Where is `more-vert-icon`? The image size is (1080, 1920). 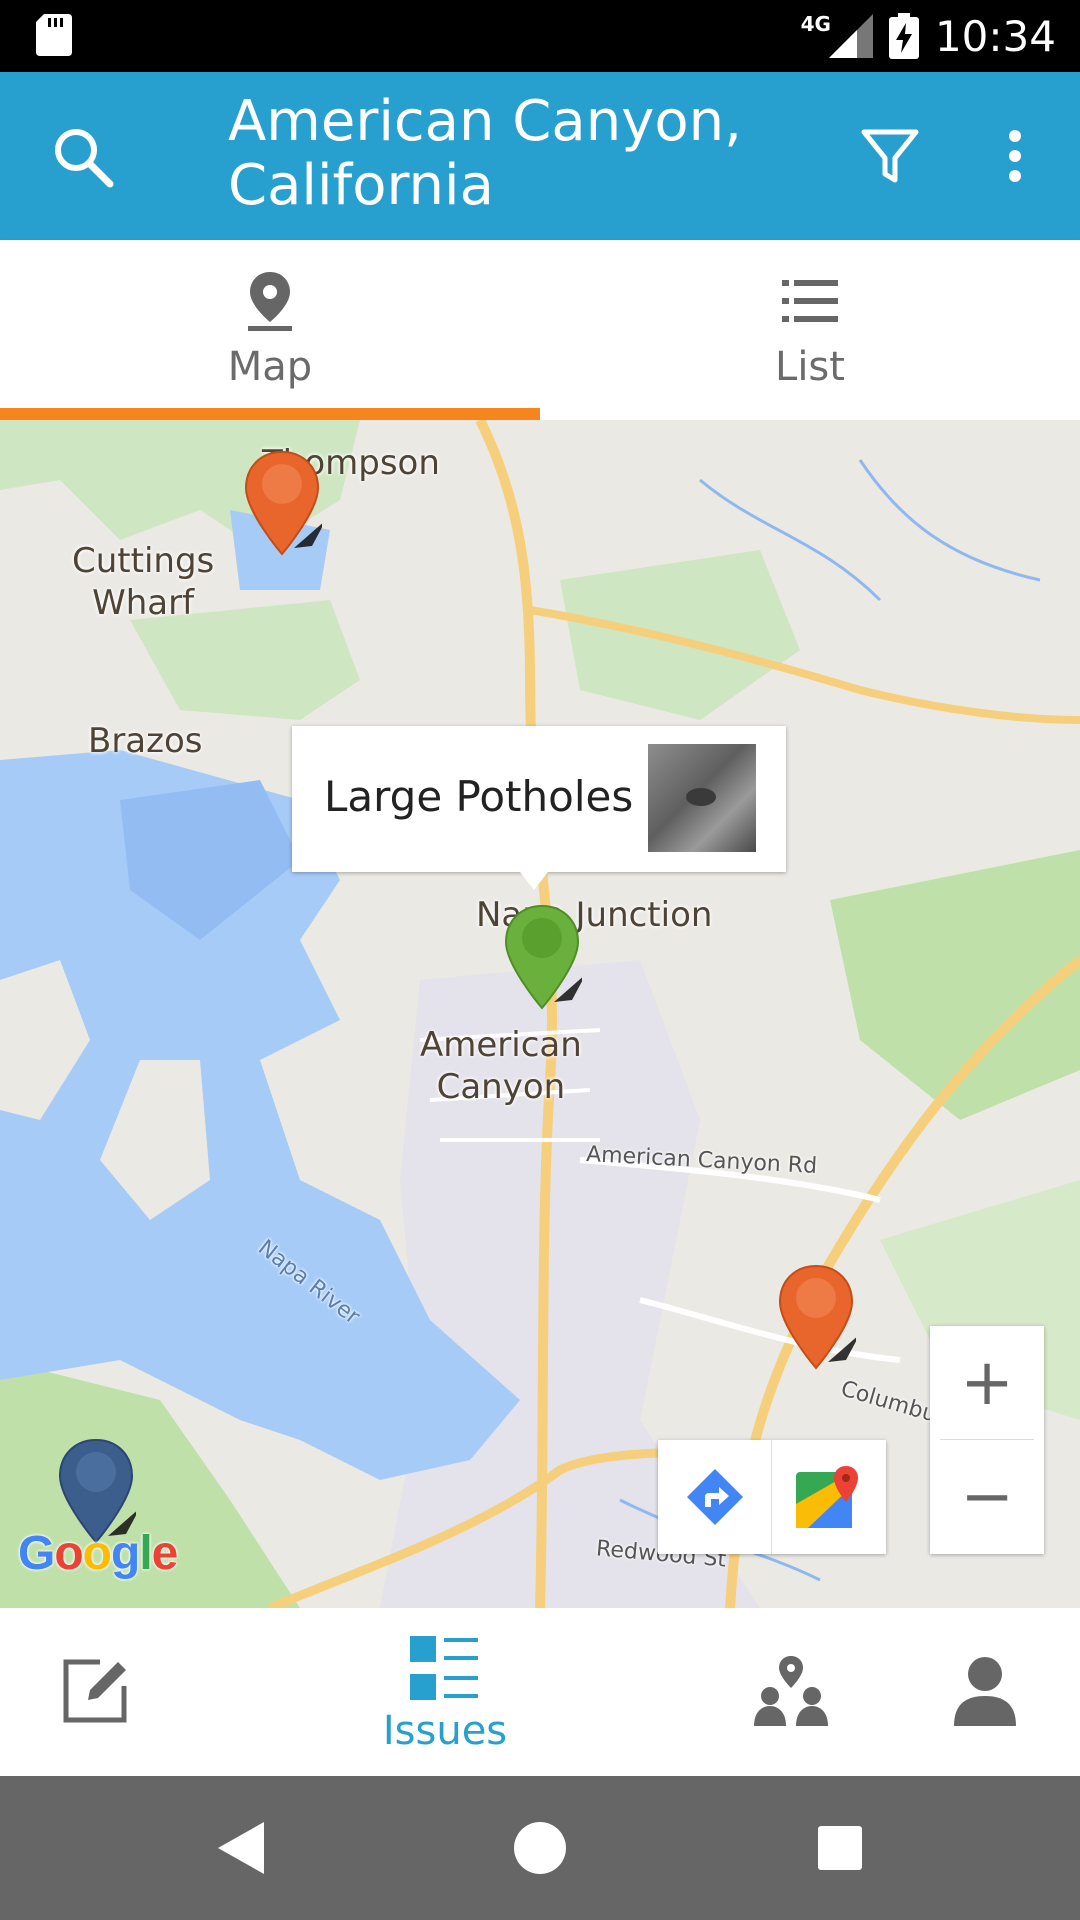 more-vert-icon is located at coordinates (1015, 156).